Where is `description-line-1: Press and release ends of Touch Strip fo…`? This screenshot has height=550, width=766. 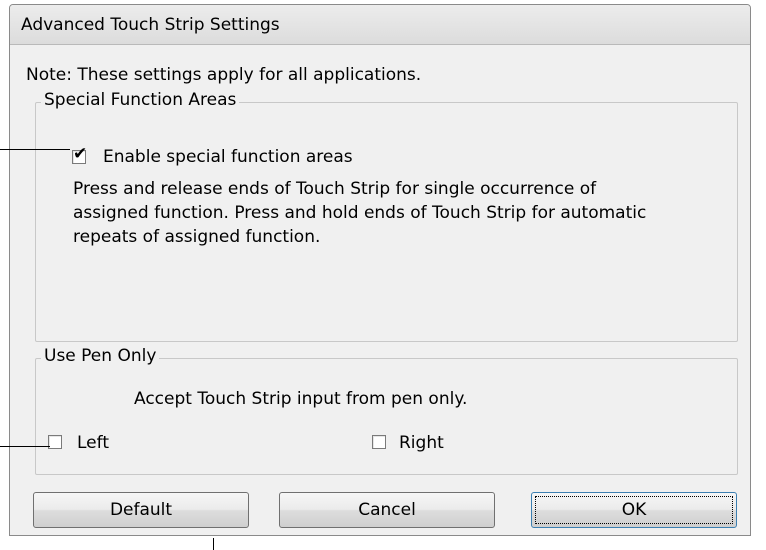
description-line-1: Press and release ends of Touch Strip fo… is located at coordinates (335, 189).